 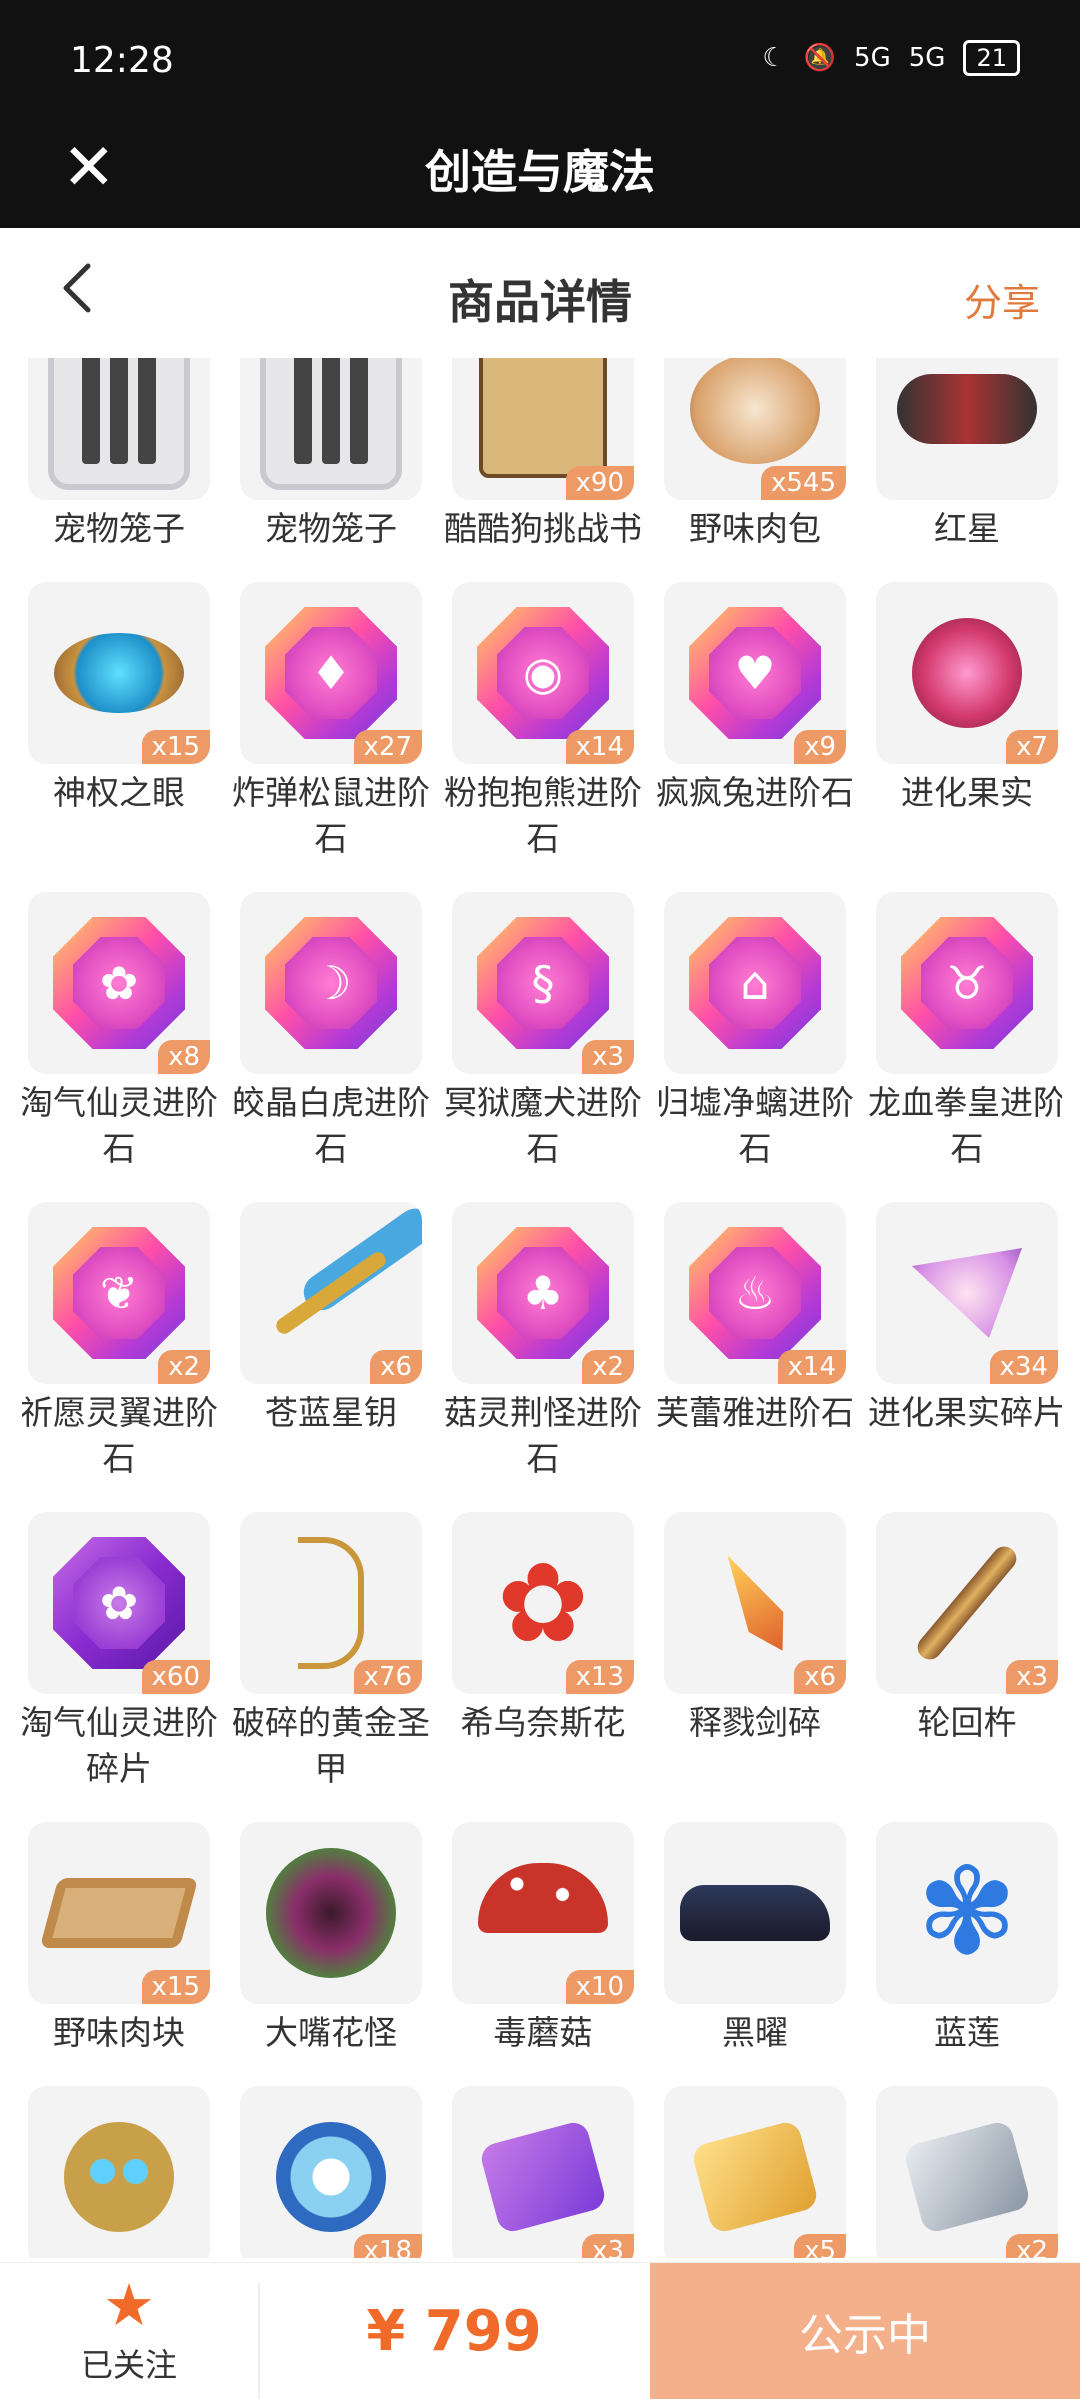 I want to click on item-card: ☽ 皎晶白虎进阶石, so click(x=331, y=1032).